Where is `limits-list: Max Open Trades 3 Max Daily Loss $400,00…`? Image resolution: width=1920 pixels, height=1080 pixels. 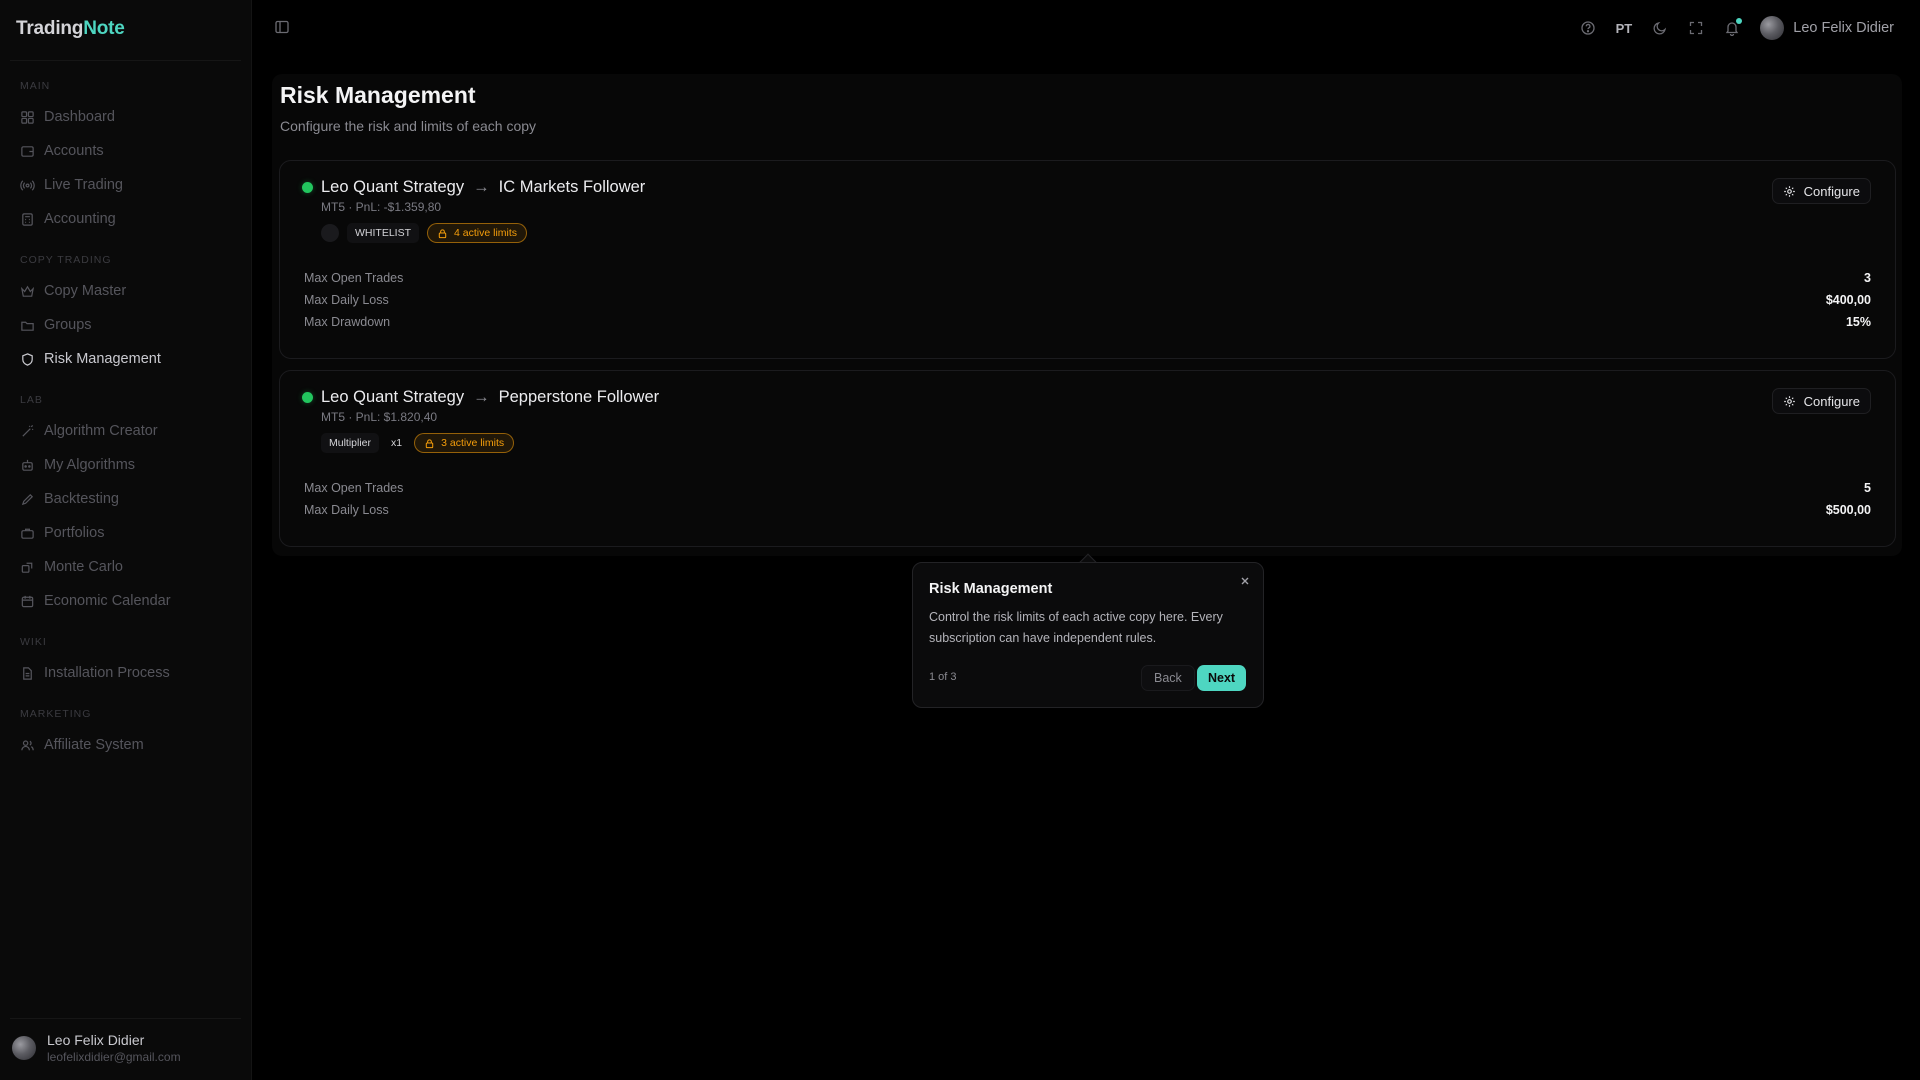 limits-list: Max Open Trades 3 Max Daily Loss $400,00… is located at coordinates (1087, 300).